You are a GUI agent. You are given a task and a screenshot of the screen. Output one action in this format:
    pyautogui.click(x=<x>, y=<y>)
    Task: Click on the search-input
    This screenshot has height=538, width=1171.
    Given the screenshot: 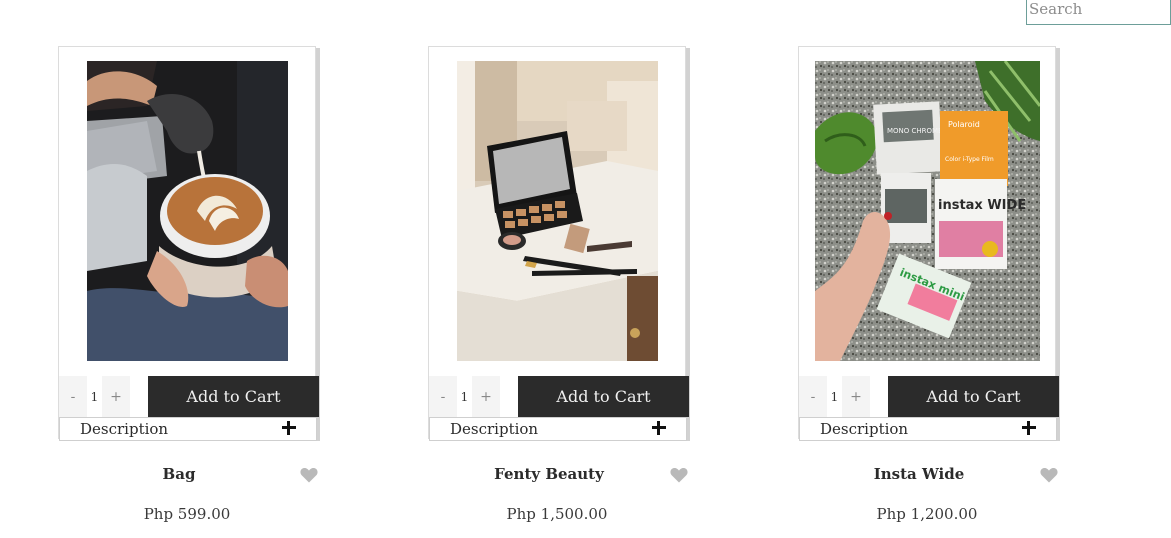 What is the action you would take?
    pyautogui.click(x=1098, y=12)
    